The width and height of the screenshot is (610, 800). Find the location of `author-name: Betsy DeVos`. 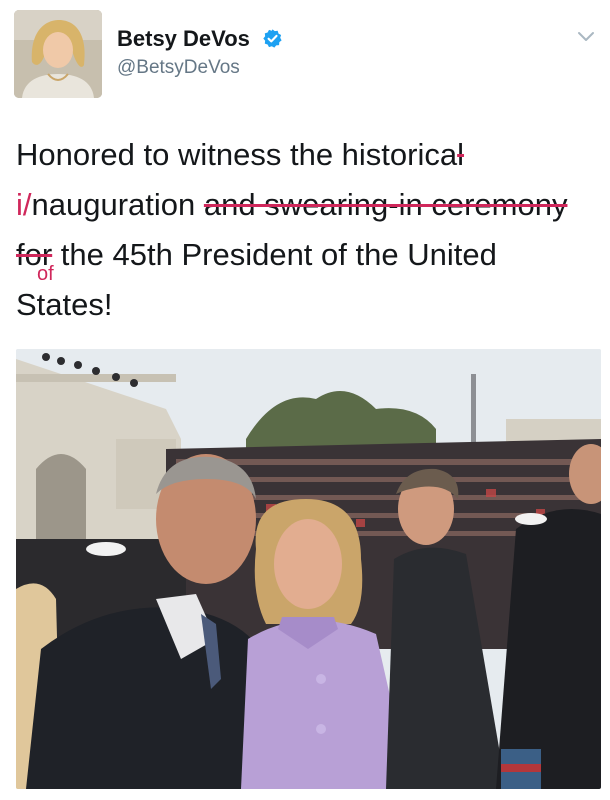

author-name: Betsy DeVos is located at coordinates (183, 38).